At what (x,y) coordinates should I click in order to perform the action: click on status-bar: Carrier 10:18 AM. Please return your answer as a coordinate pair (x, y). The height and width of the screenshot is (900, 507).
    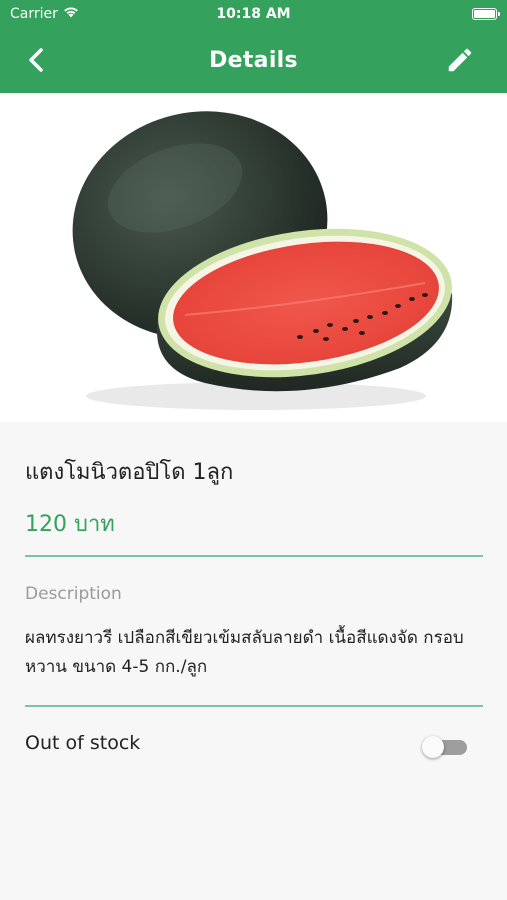
    Looking at the image, I should click on (253, 14).